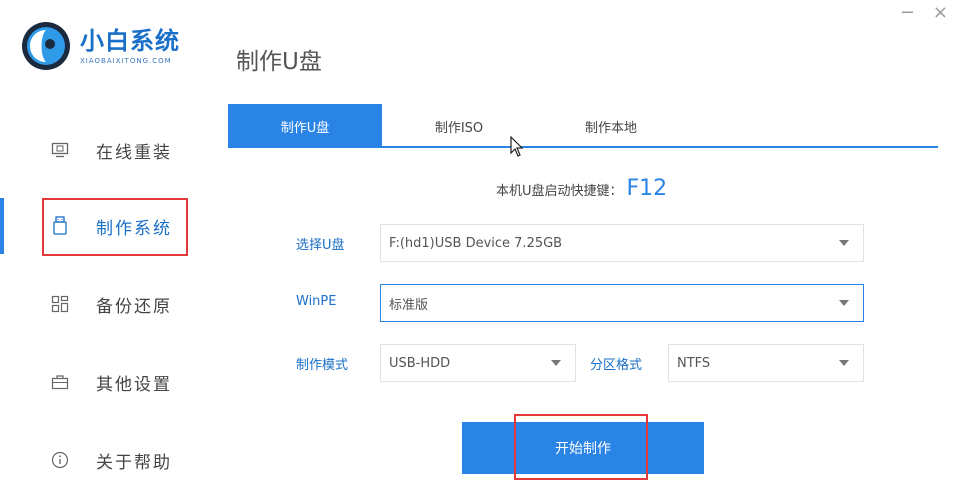 This screenshot has height=488, width=958. Describe the element at coordinates (134, 152) in the screenshot. I see `sidebar-item-label: 在线重装` at that location.